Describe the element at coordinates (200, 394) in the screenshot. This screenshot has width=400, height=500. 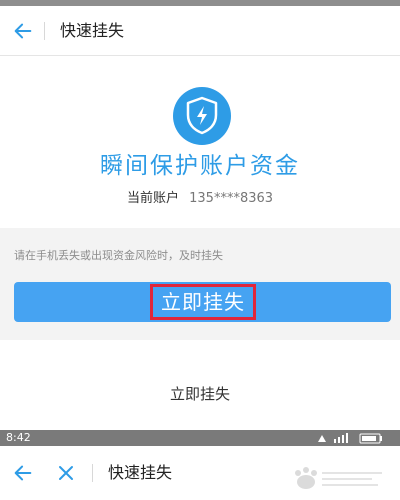
I see `report-loss-secondary-text: 立即挂失` at that location.